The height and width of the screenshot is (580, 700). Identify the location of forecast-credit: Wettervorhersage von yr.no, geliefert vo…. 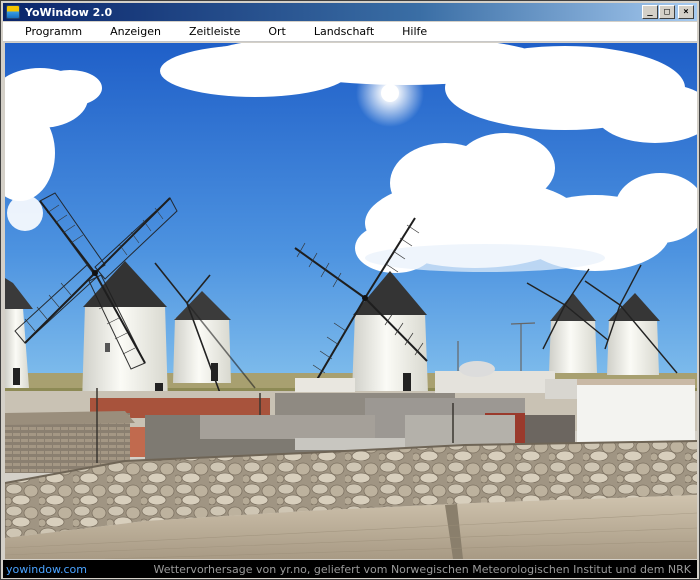
(422, 569).